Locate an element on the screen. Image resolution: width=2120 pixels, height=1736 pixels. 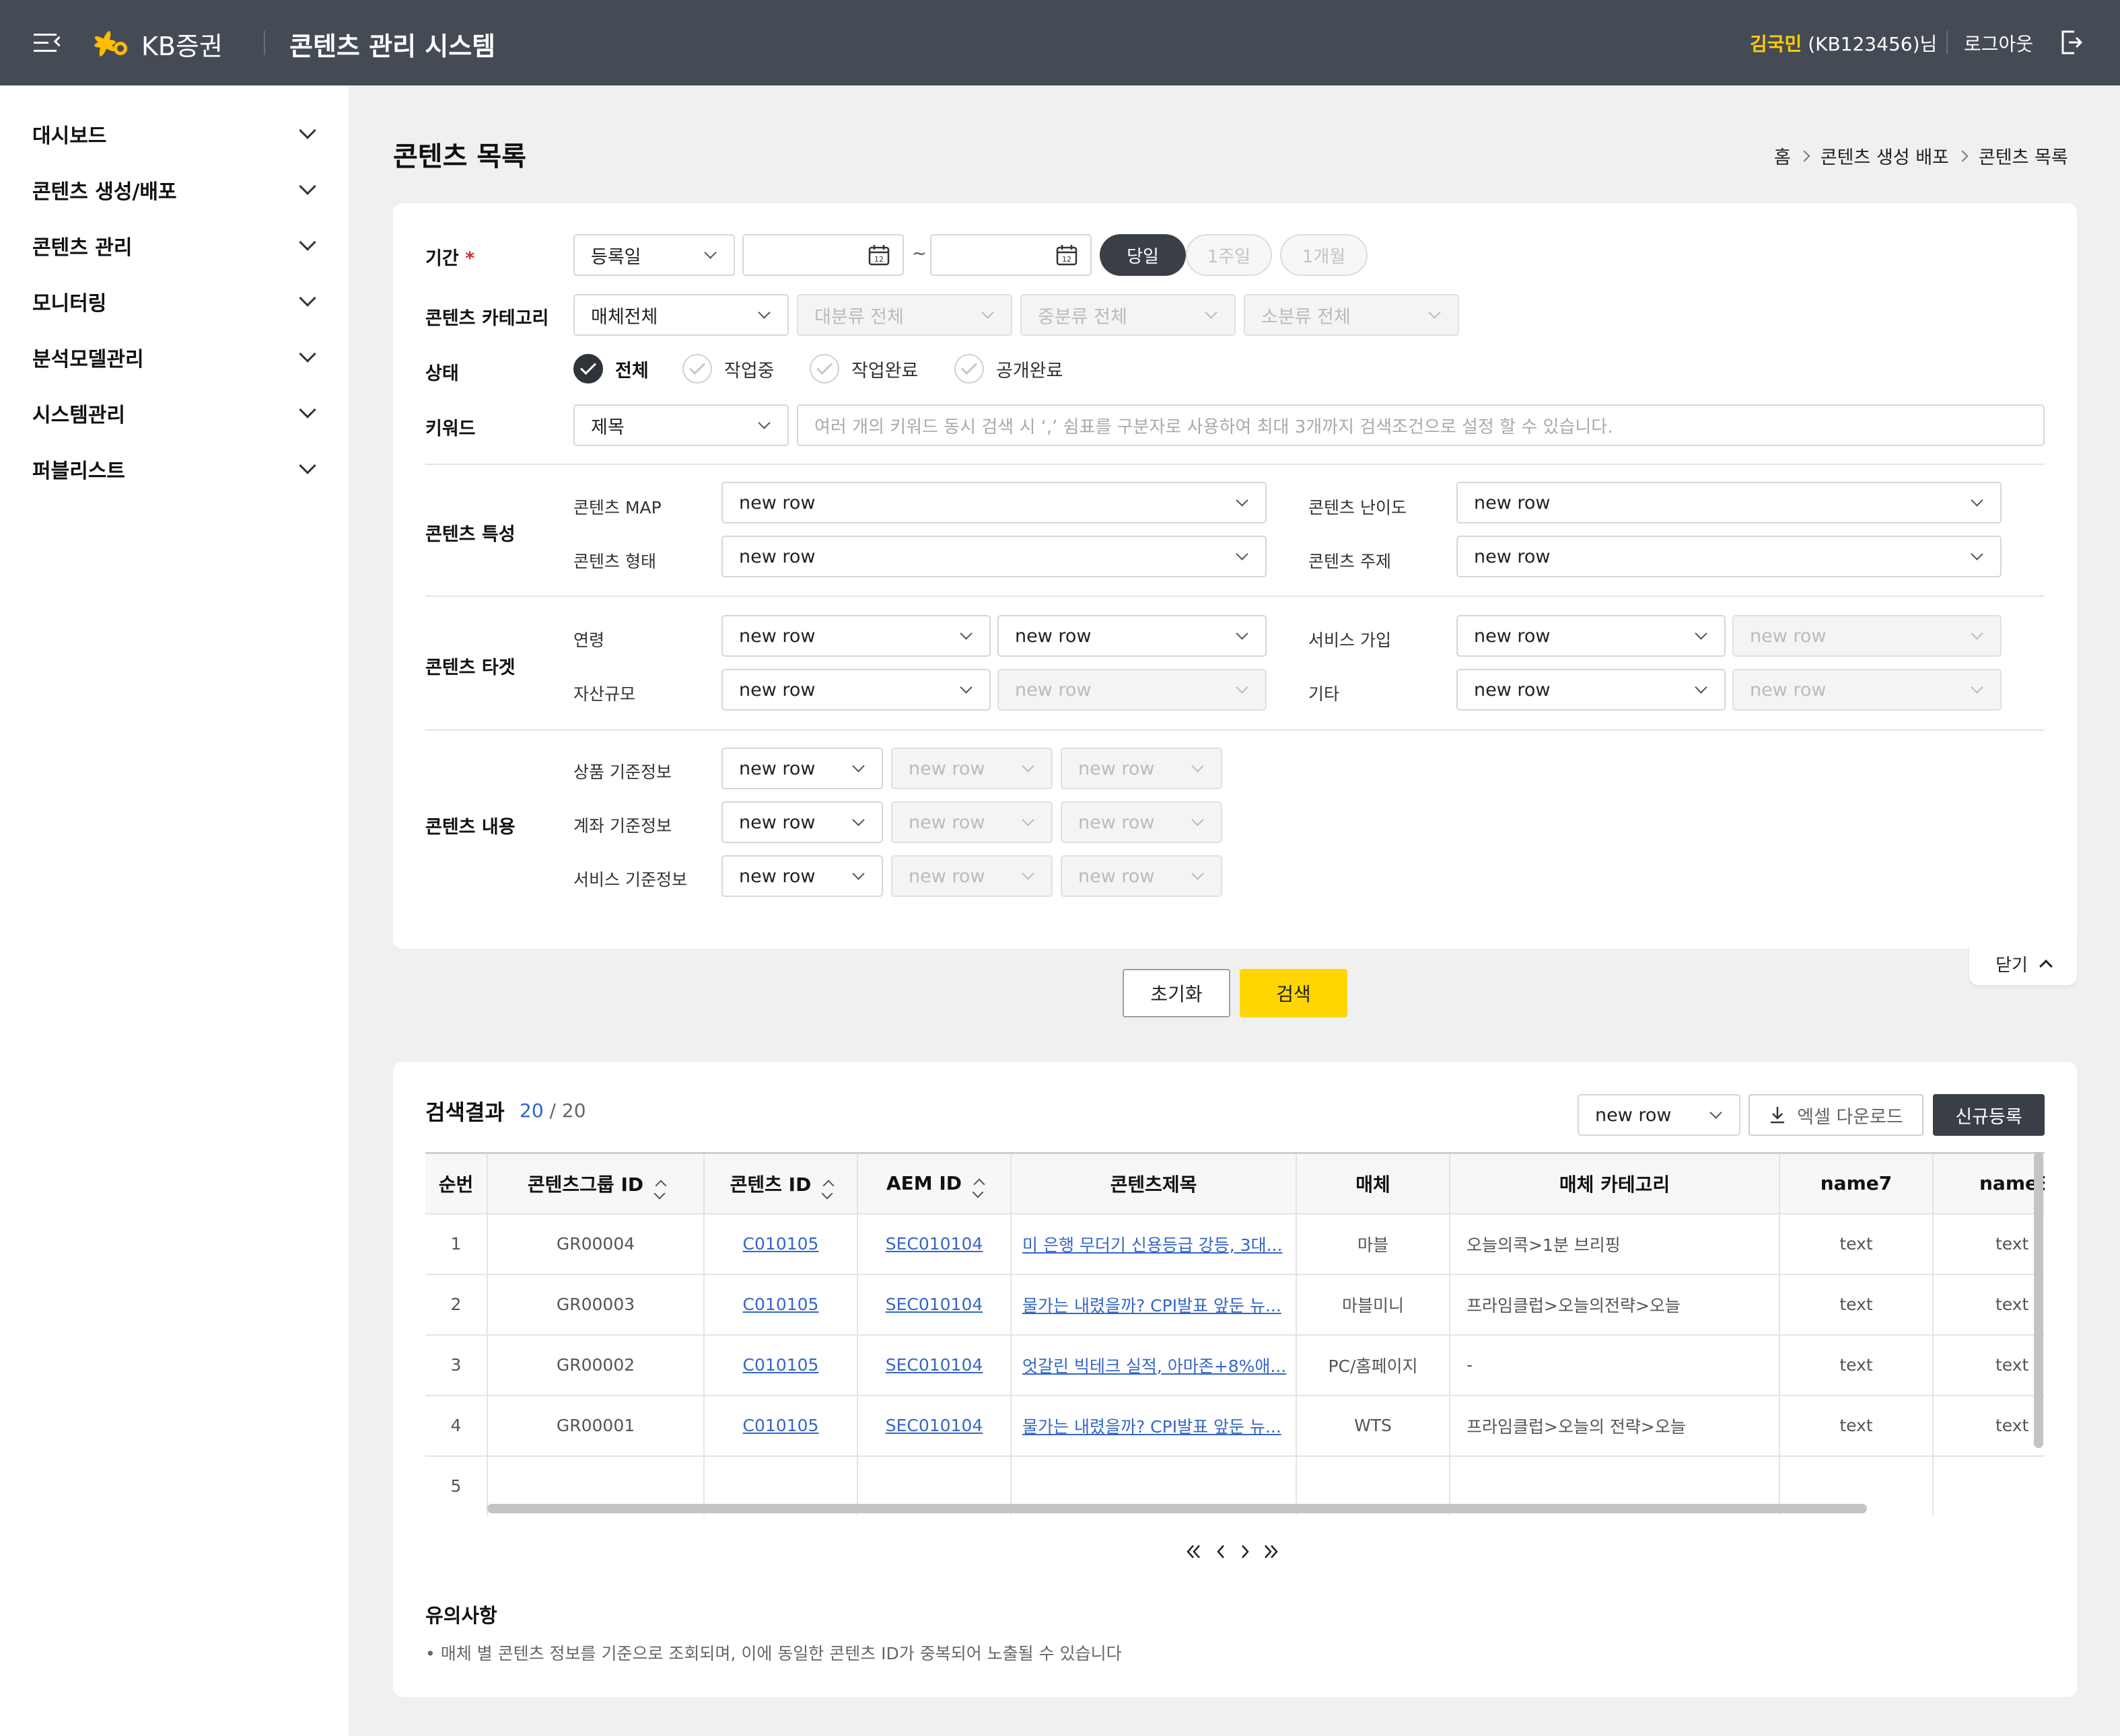
asset-to-select: new row is located at coordinates (1132, 690).